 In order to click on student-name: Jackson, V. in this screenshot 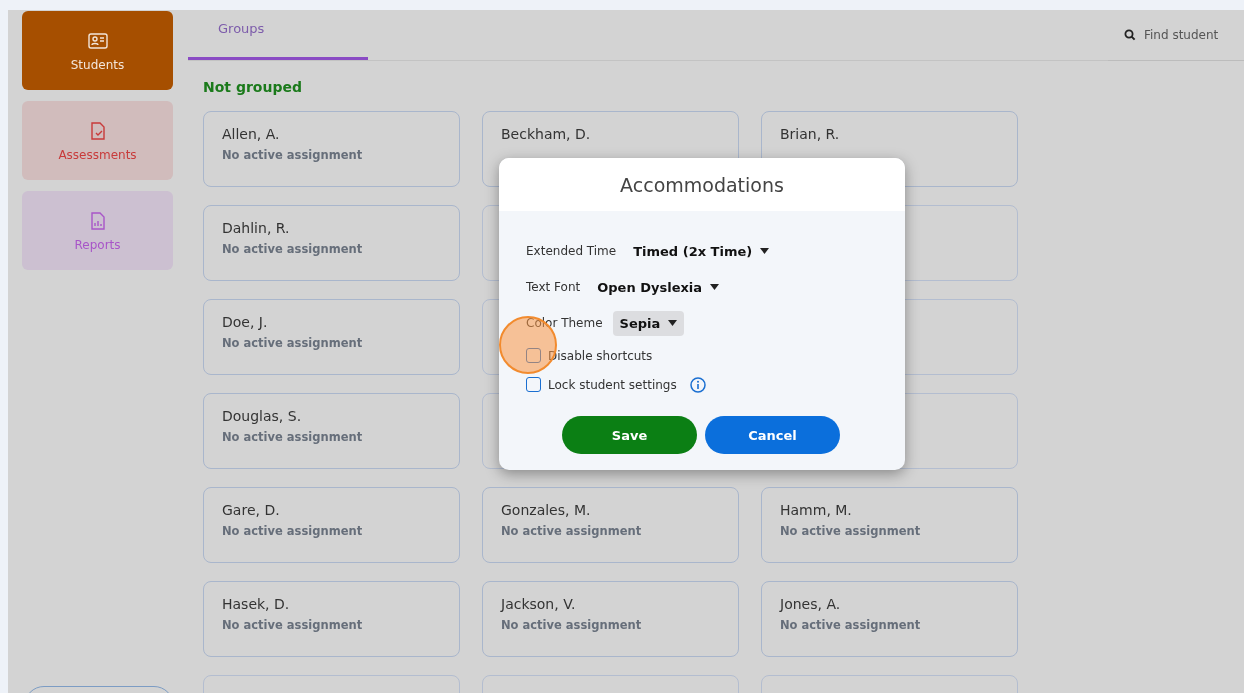, I will do `click(538, 604)`.